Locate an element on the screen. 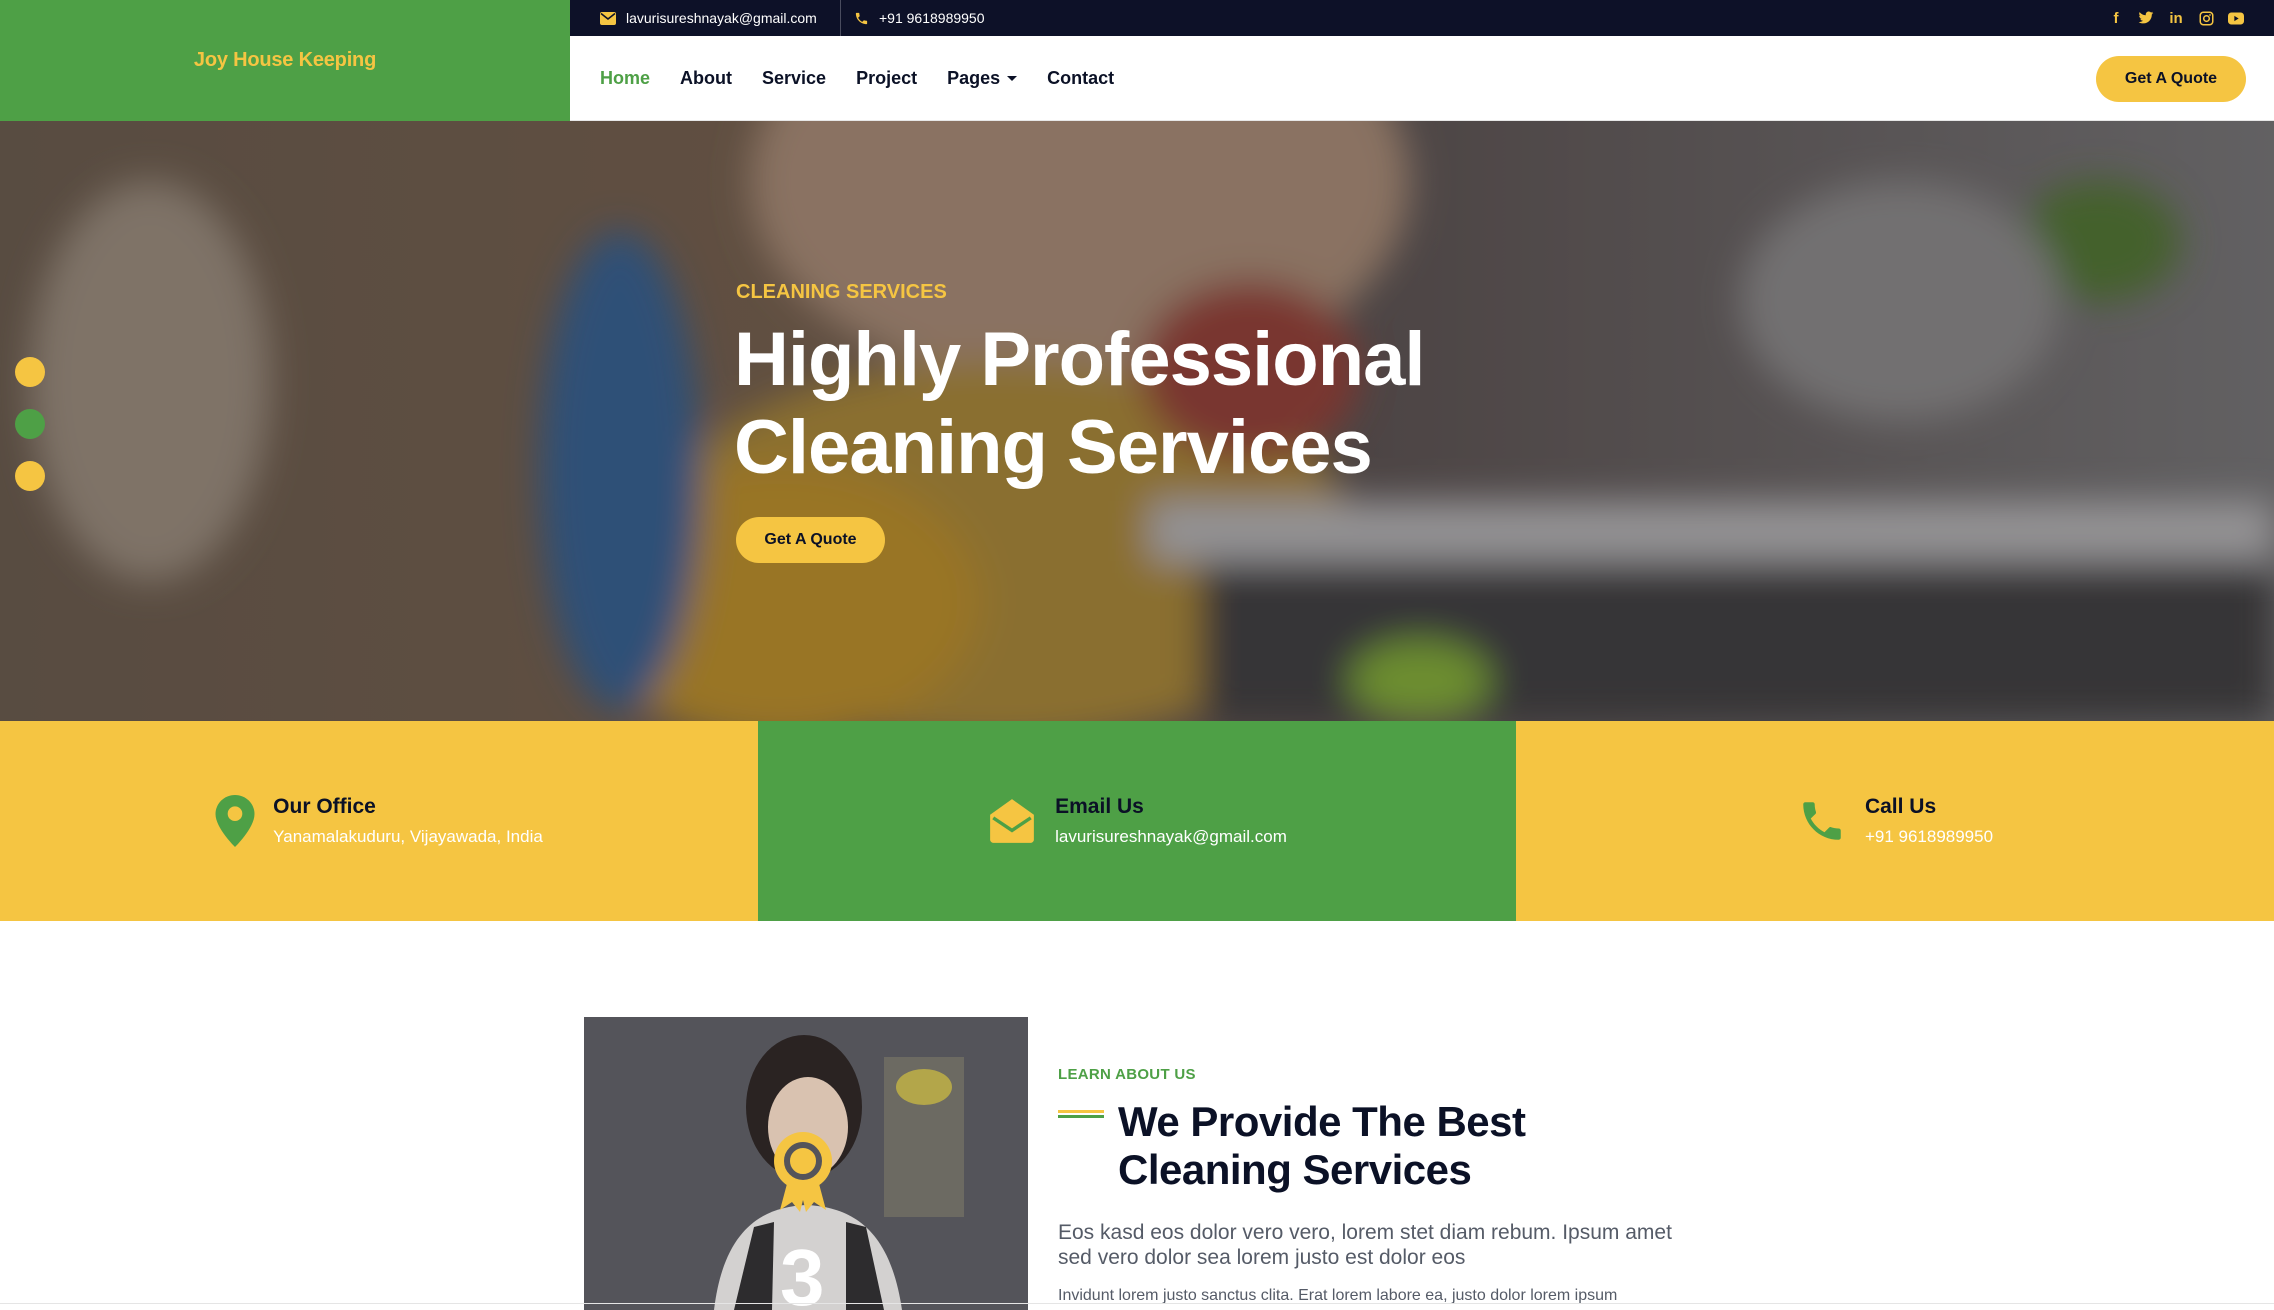  hero-title-line-1: Highly Professional is located at coordinates (1080, 359).